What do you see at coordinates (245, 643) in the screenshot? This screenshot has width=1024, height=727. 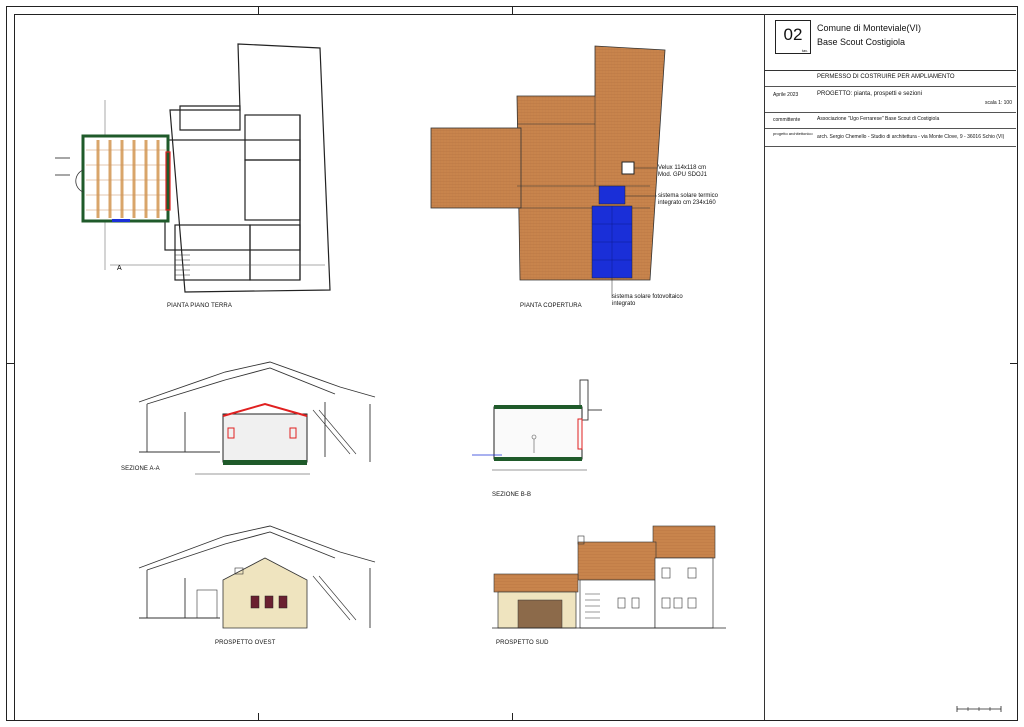 I see `label-west-elevation: PROSPETTO OVEST` at bounding box center [245, 643].